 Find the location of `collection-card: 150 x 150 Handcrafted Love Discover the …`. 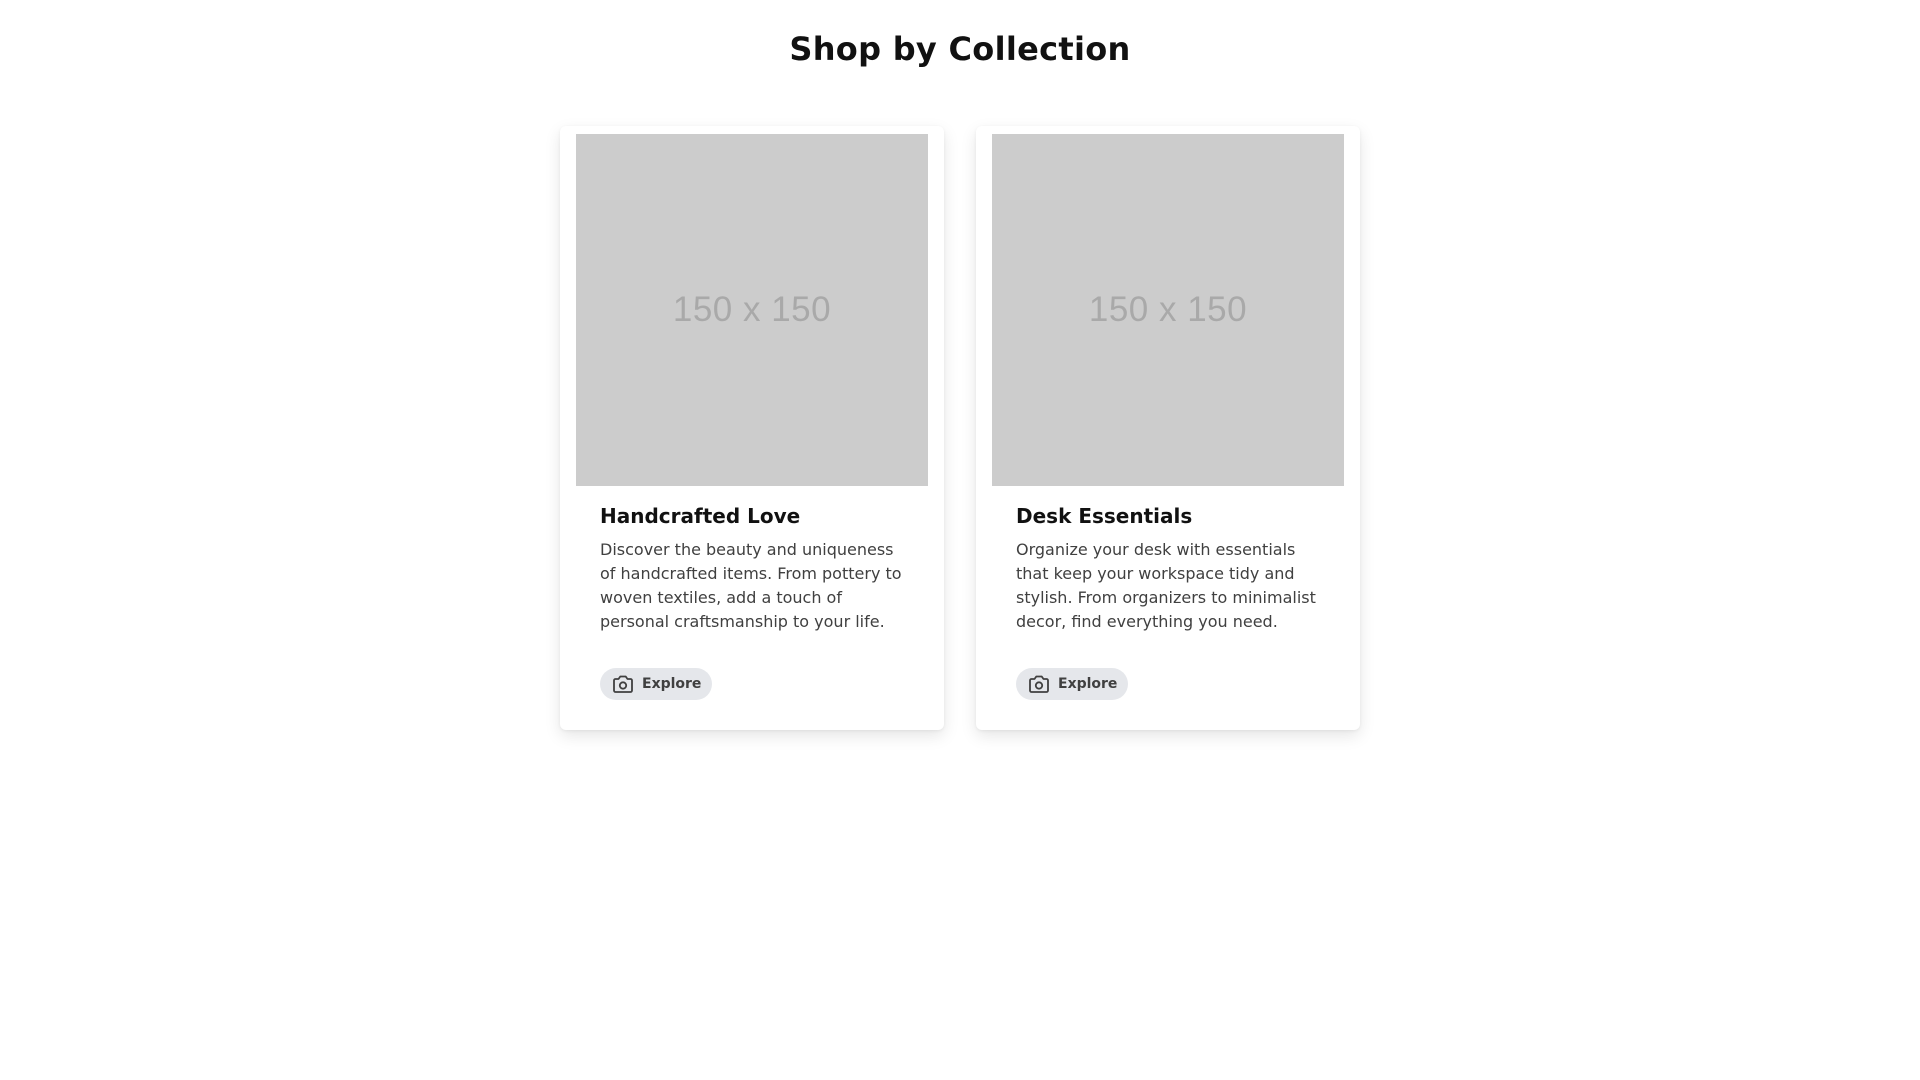

collection-card: 150 x 150 Handcrafted Love Discover the … is located at coordinates (752, 428).